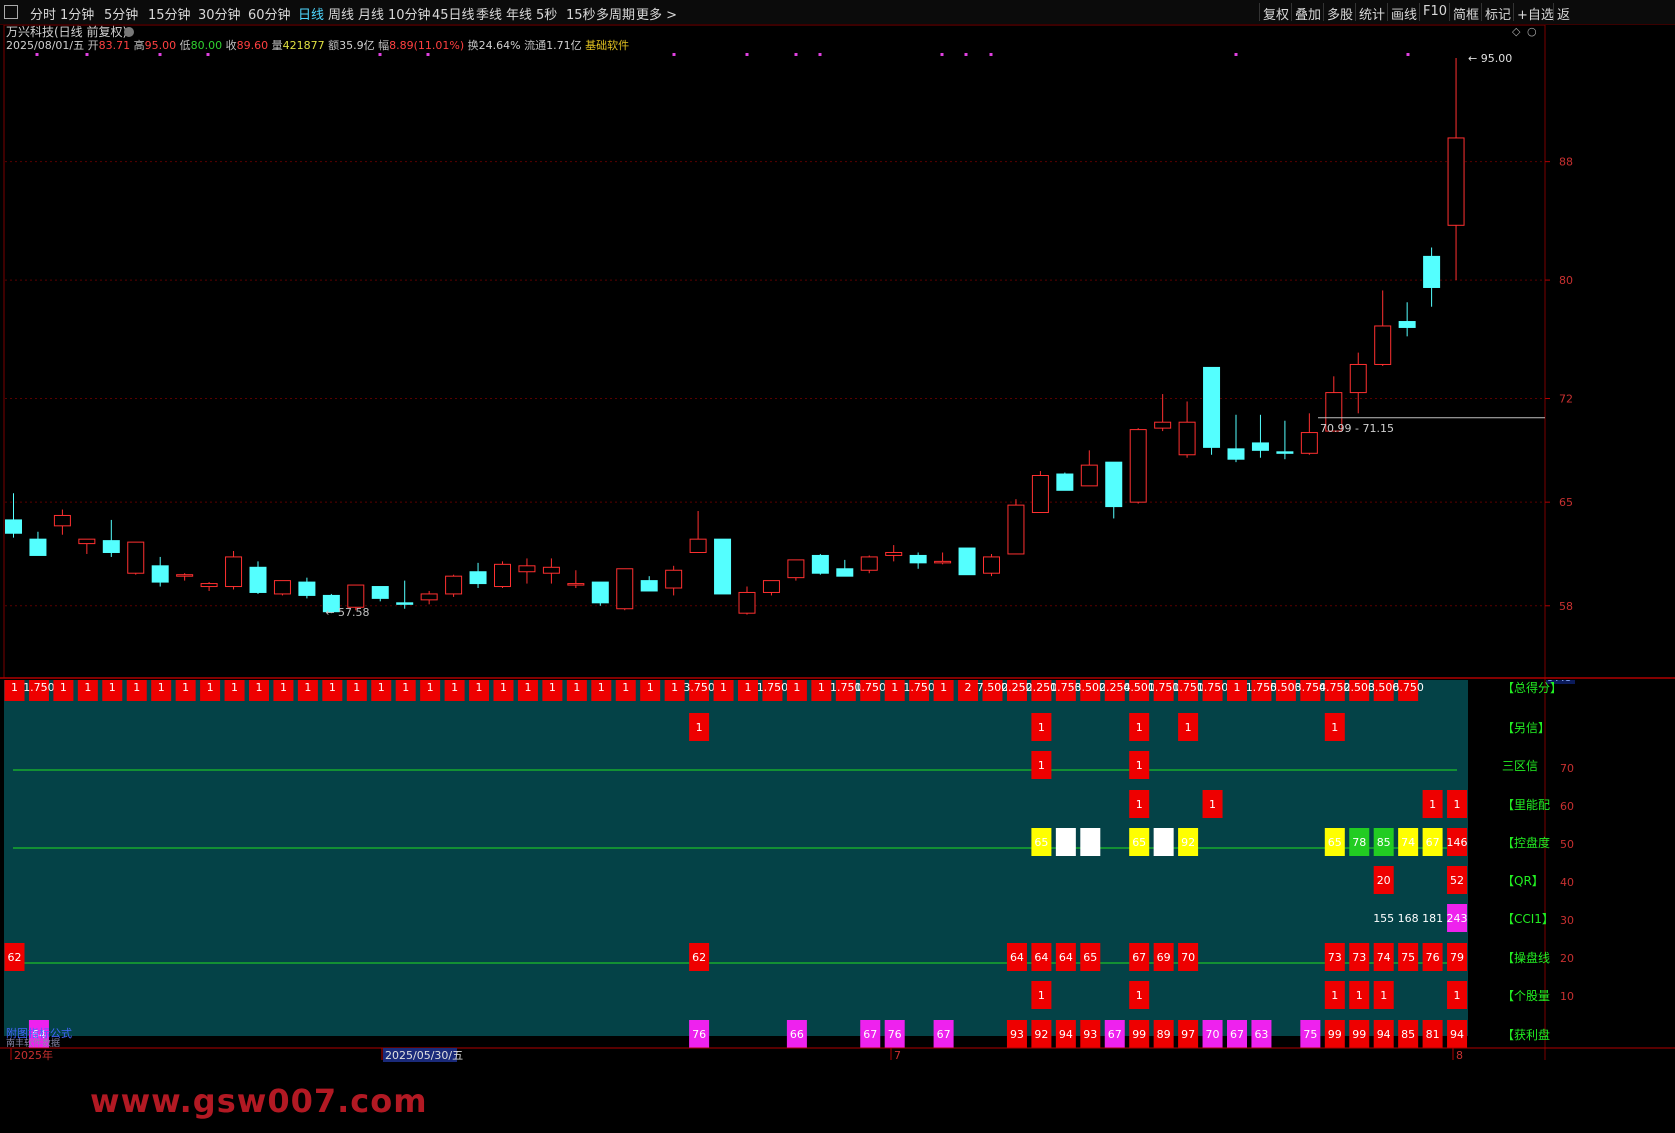  Describe the element at coordinates (519, 13) in the screenshot. I see `period-tab-12: 年线` at that location.